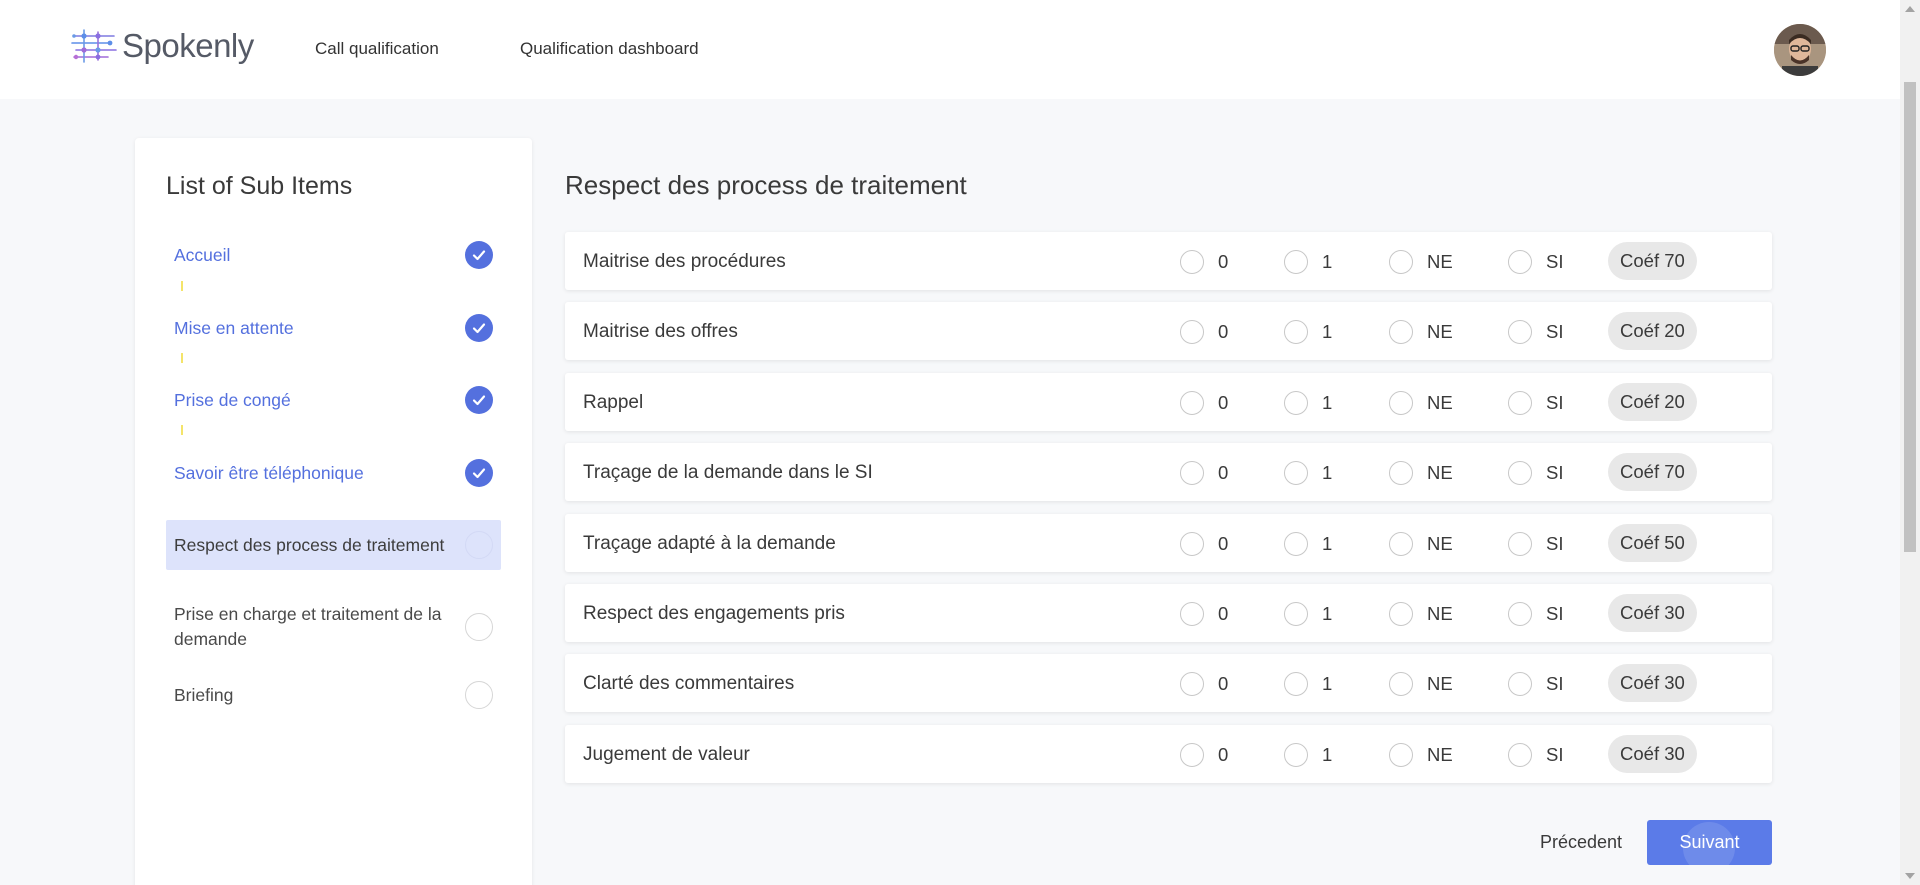 This screenshot has width=1920, height=885. What do you see at coordinates (613, 402) in the screenshot?
I see `criterion-label: Rappel` at bounding box center [613, 402].